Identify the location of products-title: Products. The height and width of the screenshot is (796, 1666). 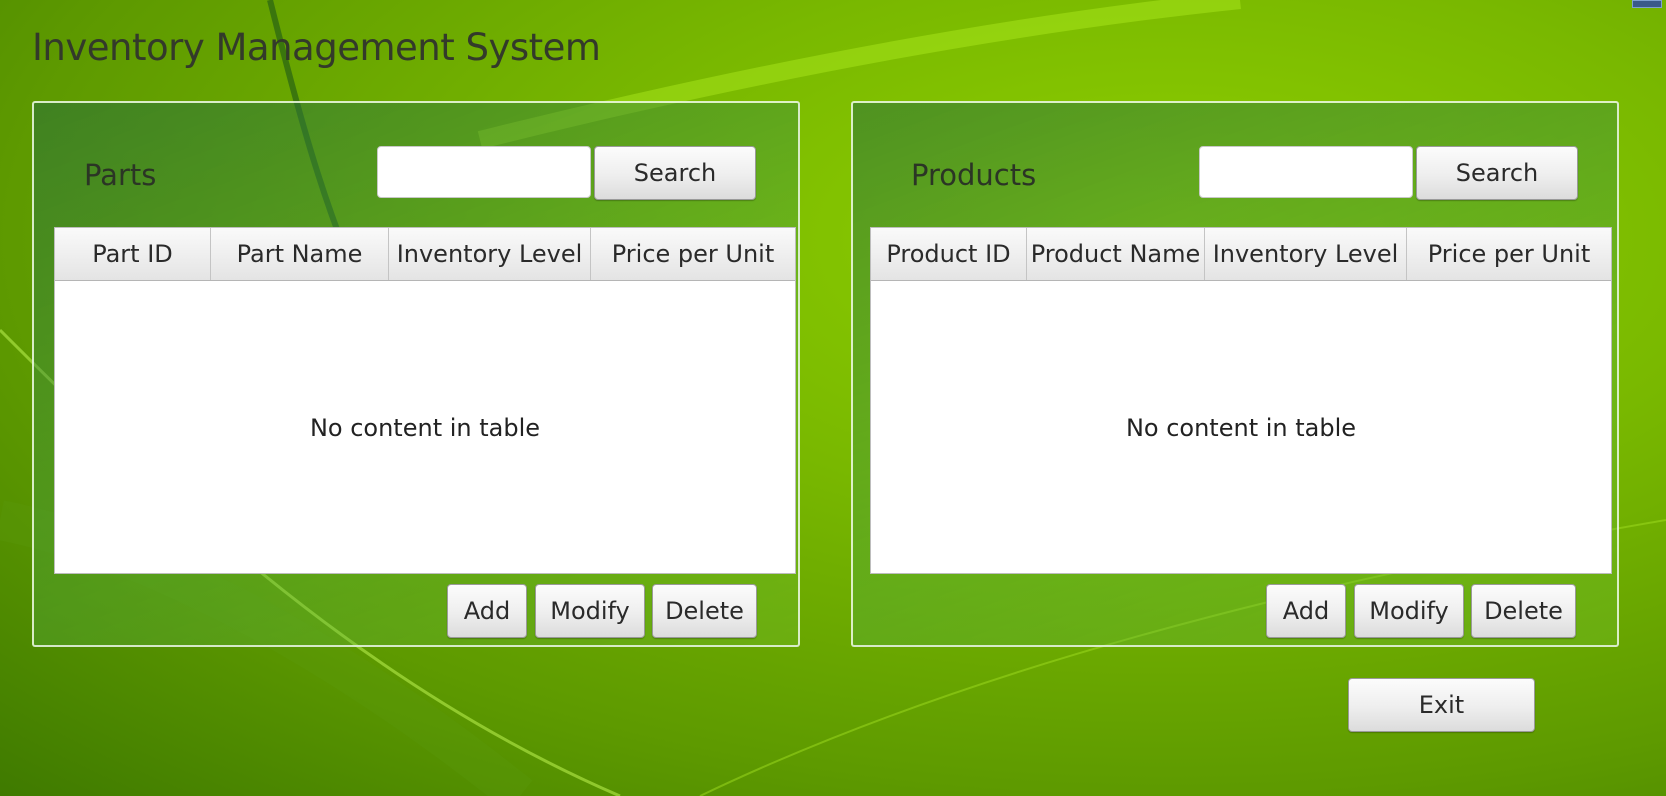
(974, 175).